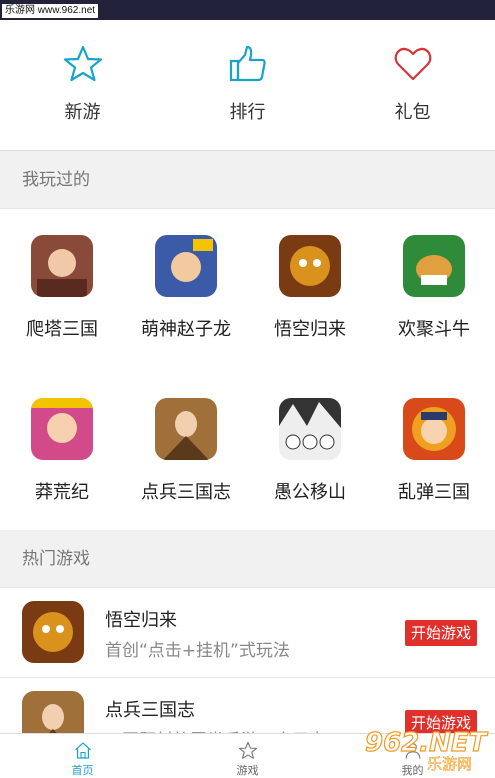  Describe the element at coordinates (247, 63) in the screenshot. I see `thumbs-up-icon` at that location.